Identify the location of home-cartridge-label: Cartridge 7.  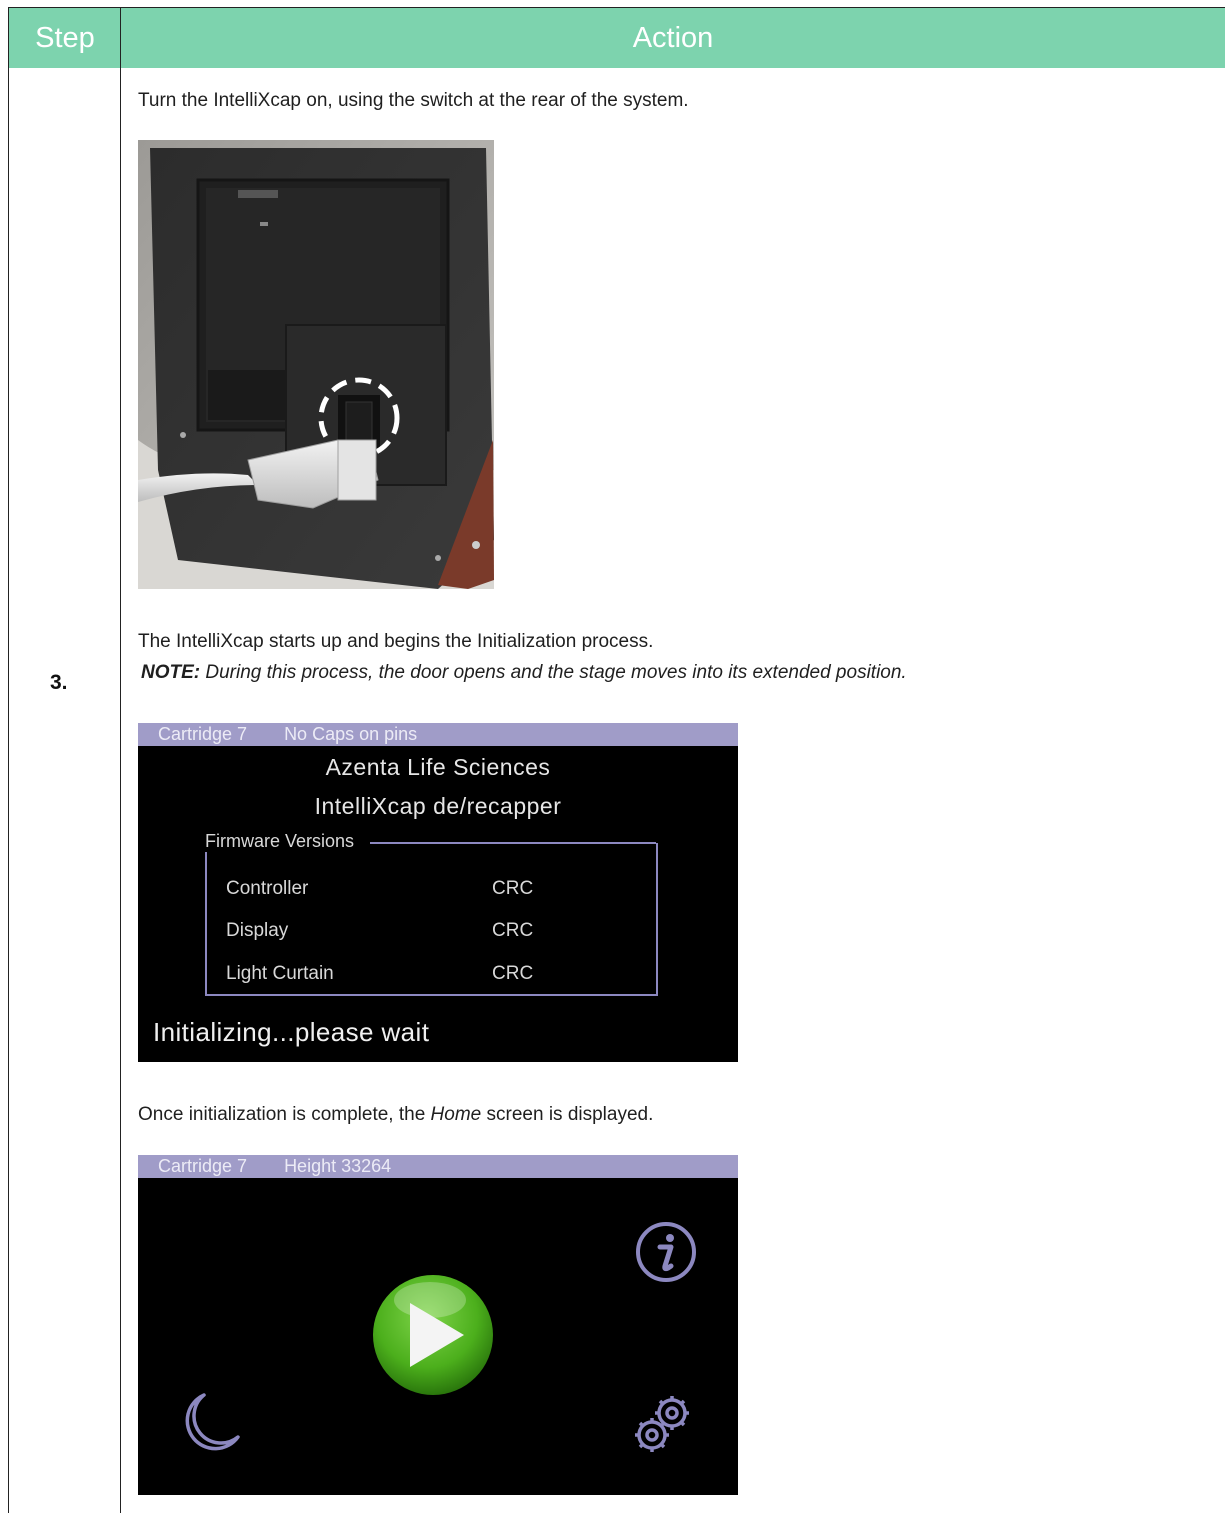
(203, 1166).